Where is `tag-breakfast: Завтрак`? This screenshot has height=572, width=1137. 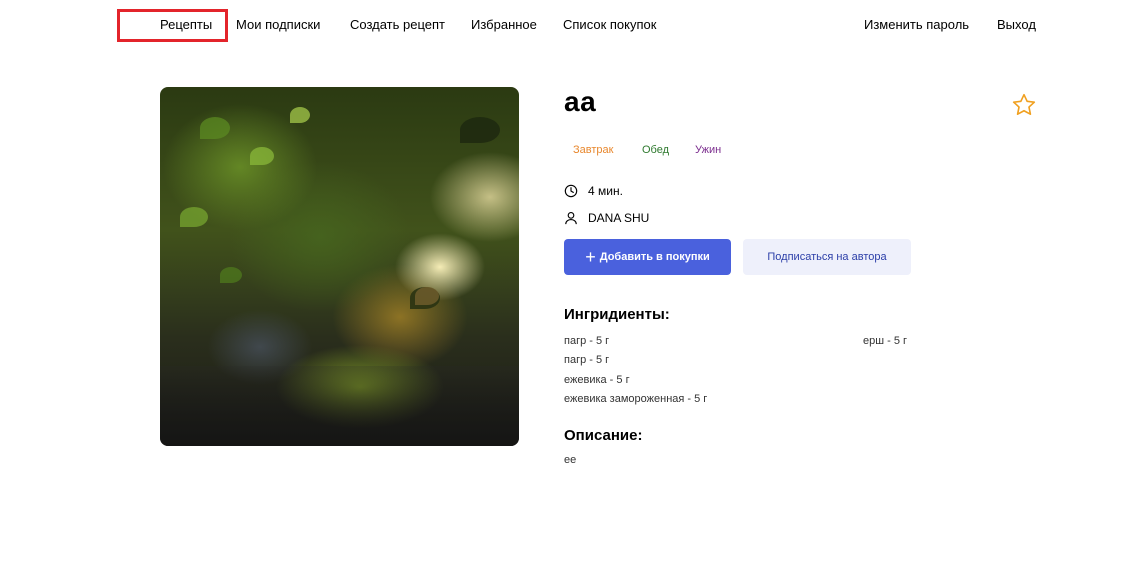 tag-breakfast: Завтрак is located at coordinates (593, 150).